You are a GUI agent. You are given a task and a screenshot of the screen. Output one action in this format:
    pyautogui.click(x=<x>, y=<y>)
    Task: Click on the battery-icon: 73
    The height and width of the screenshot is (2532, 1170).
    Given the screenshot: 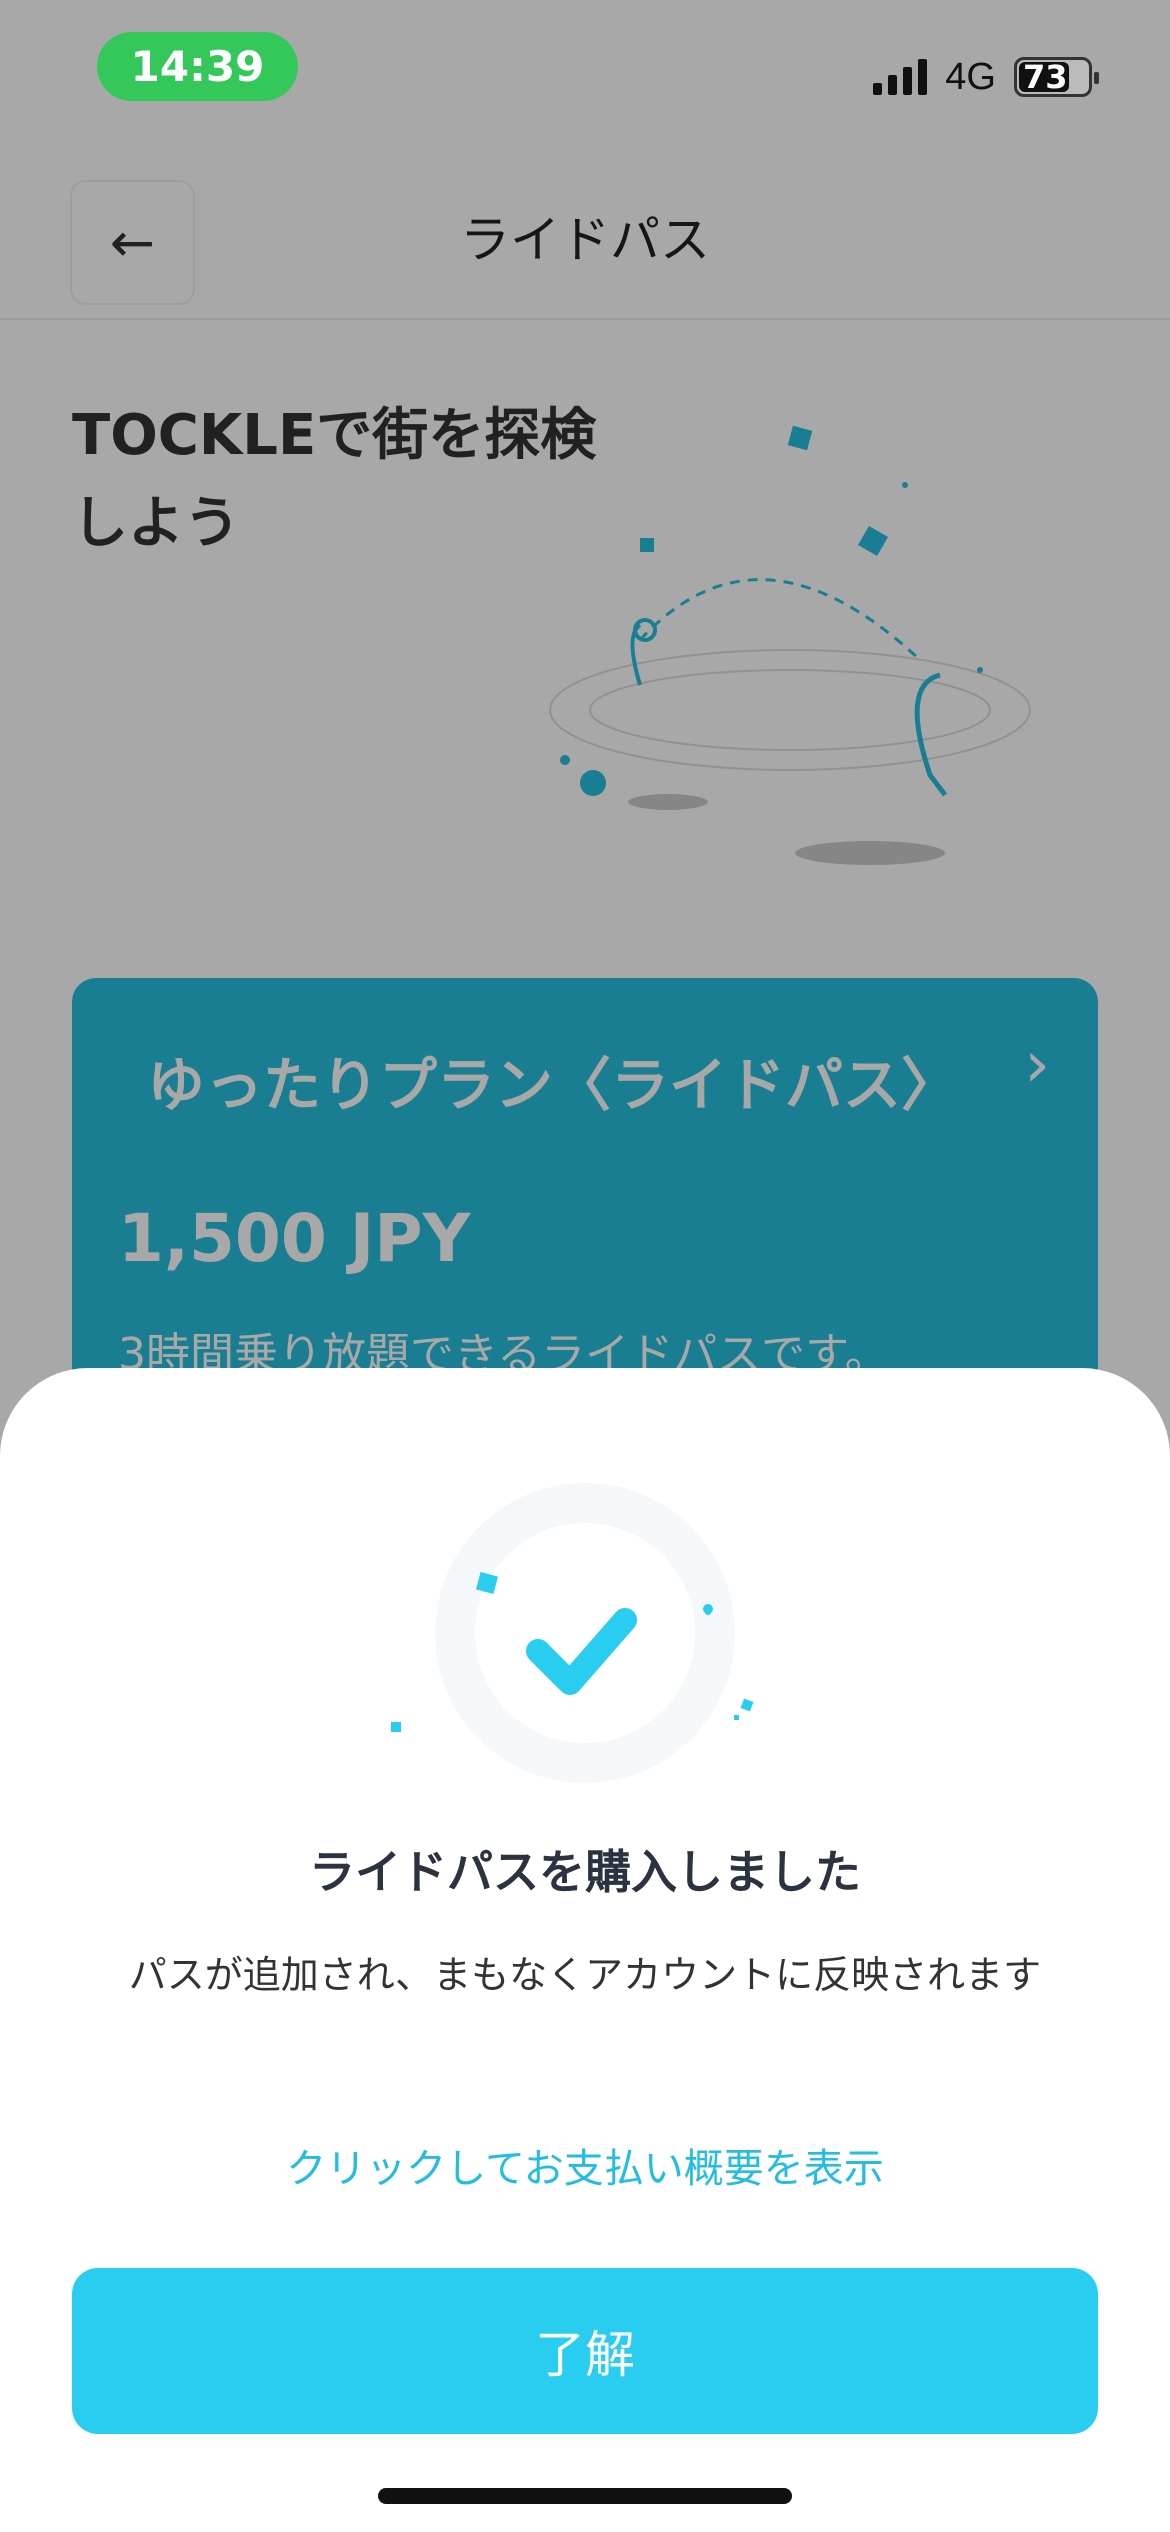 What is the action you would take?
    pyautogui.click(x=1056, y=77)
    